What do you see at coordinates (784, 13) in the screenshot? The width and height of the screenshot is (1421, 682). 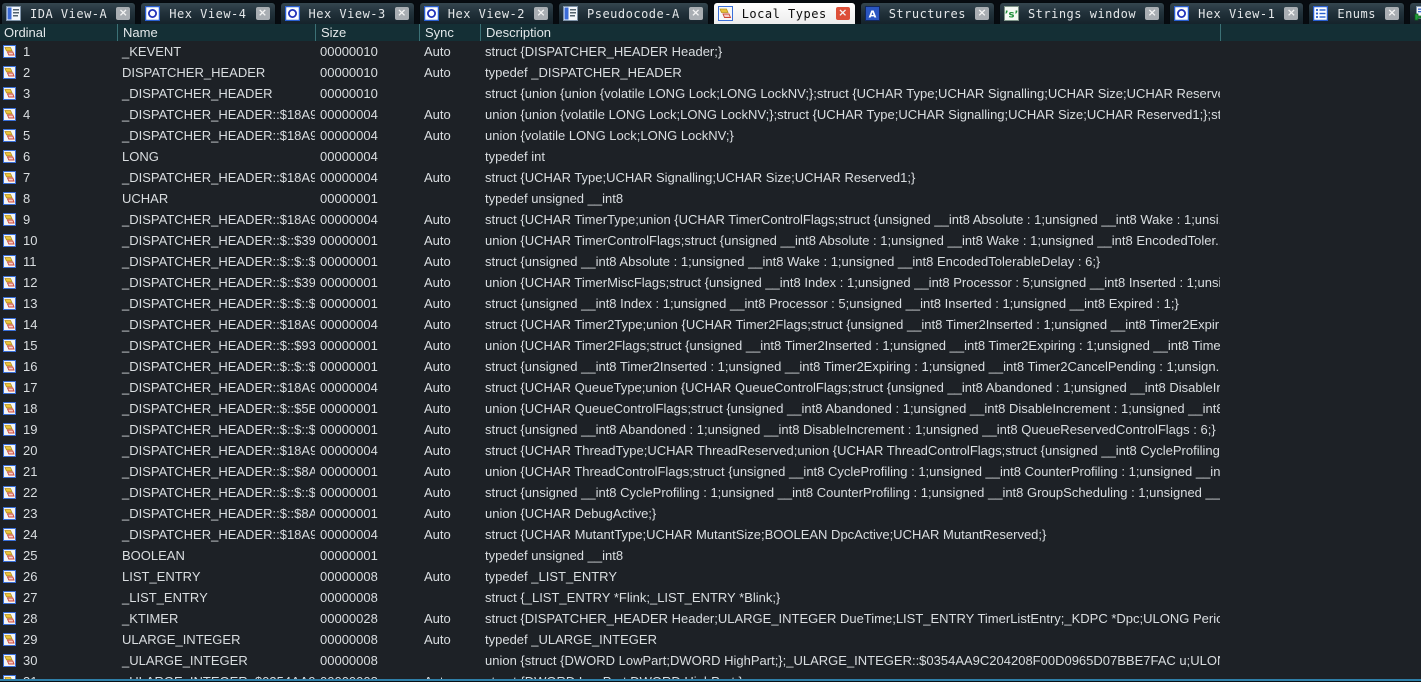 I see `tab-local-types: Local Types ×` at bounding box center [784, 13].